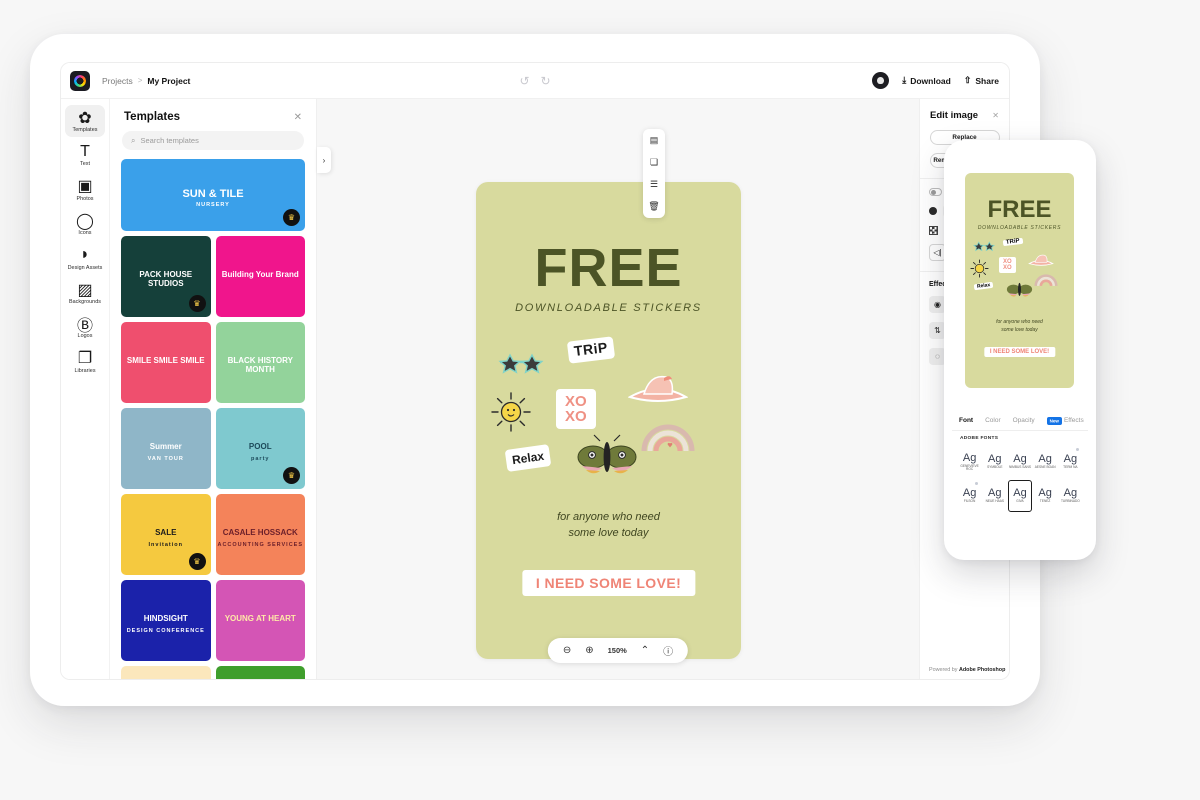 The height and width of the screenshot is (800, 1200). What do you see at coordinates (658, 386) in the screenshot?
I see `pink-hat-sticker` at bounding box center [658, 386].